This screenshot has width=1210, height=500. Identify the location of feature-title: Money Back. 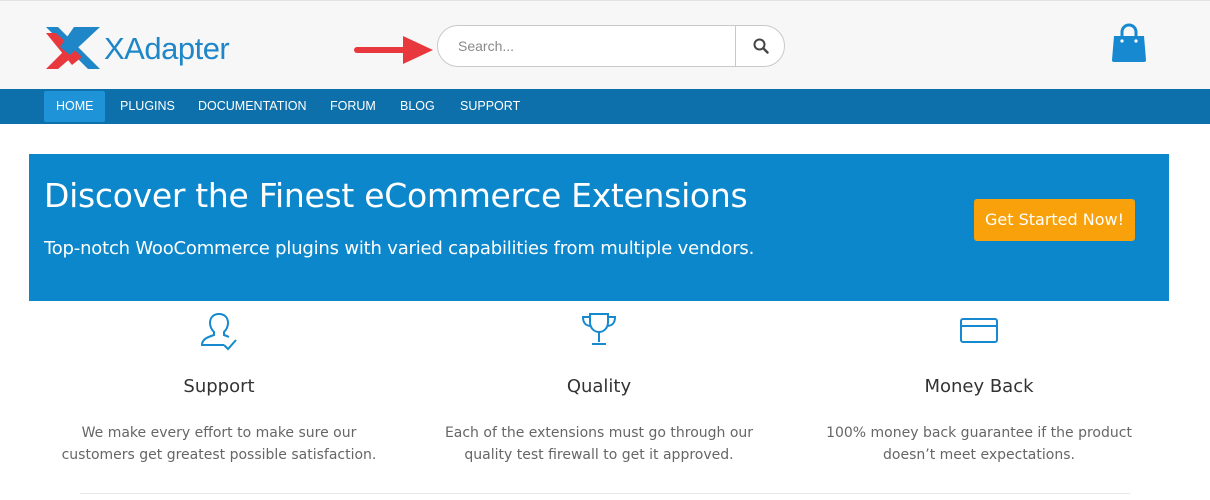
(979, 386).